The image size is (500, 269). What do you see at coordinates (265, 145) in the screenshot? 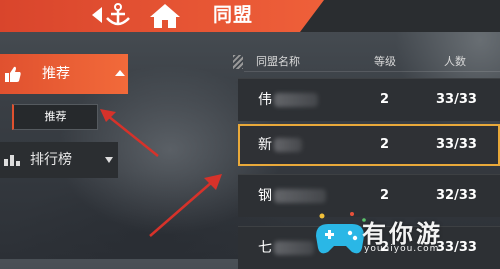
I see `alliance-name: 新` at bounding box center [265, 145].